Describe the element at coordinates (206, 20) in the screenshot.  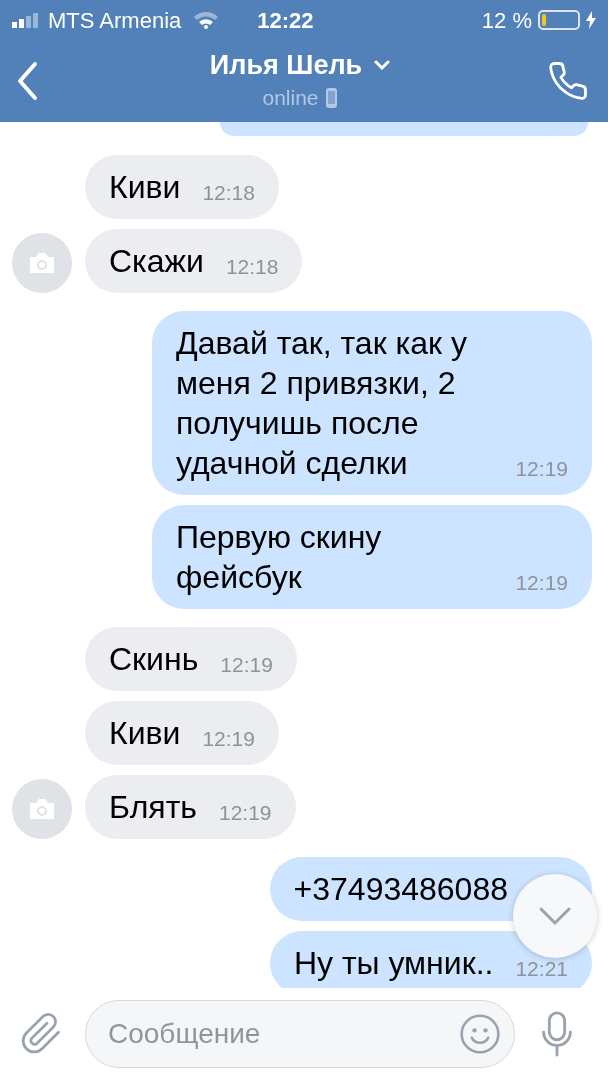
I see `wifi-icon` at that location.